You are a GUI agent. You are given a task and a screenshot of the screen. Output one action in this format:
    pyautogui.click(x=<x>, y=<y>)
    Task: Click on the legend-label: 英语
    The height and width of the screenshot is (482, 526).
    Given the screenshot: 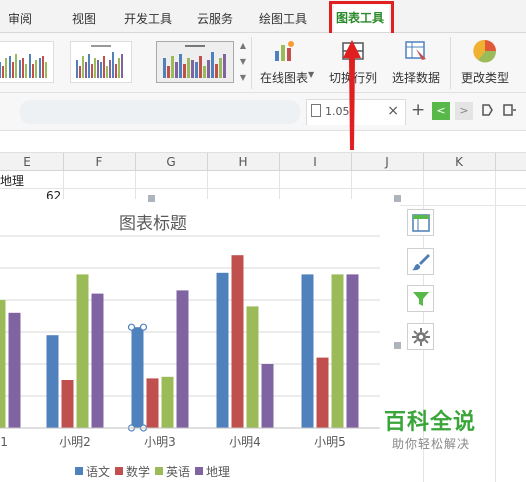 What is the action you would take?
    pyautogui.click(x=178, y=472)
    